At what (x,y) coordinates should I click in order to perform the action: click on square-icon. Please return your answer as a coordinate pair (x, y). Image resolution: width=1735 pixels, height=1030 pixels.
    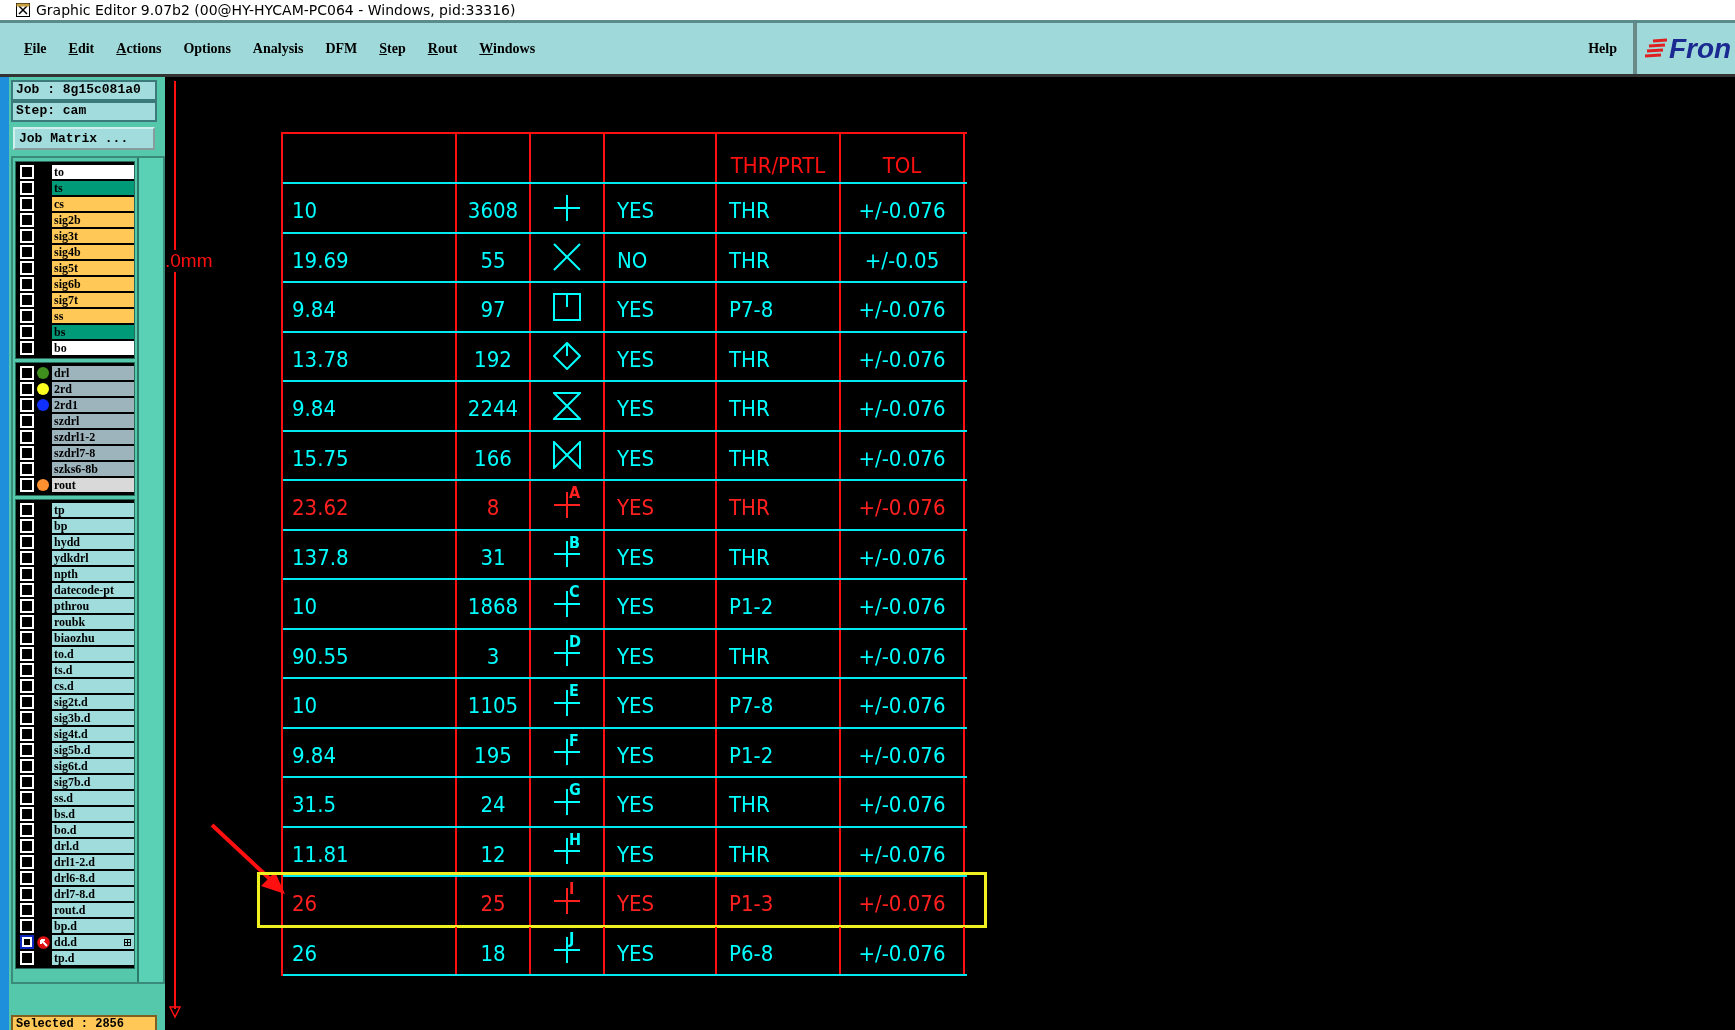
    Looking at the image, I should click on (567, 306).